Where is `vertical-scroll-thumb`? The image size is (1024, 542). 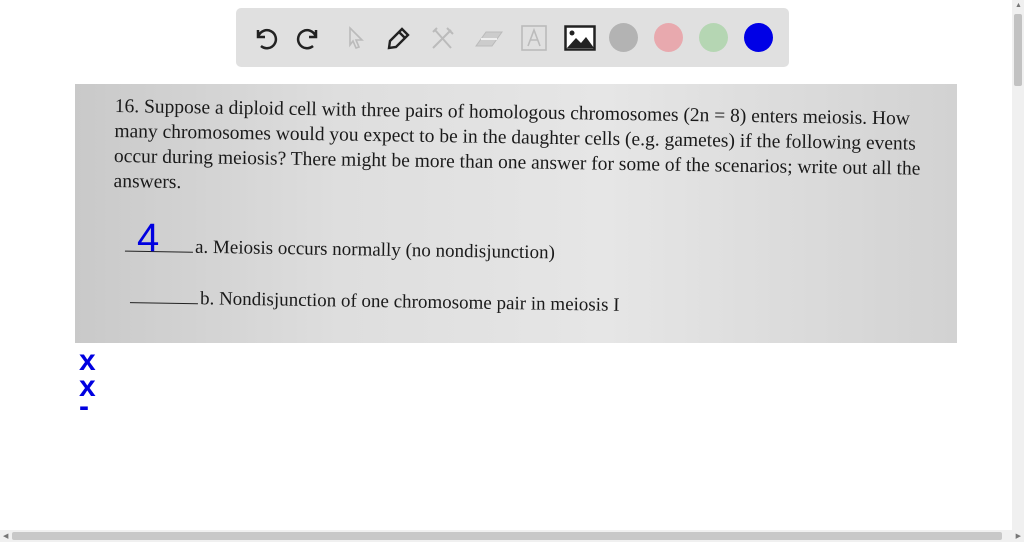
vertical-scroll-thumb is located at coordinates (1018, 50).